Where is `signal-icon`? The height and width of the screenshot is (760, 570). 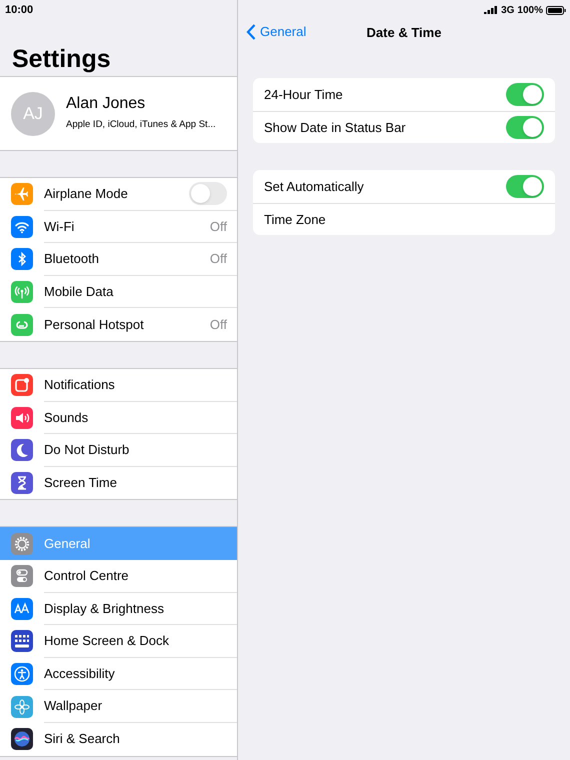
signal-icon is located at coordinates (491, 10).